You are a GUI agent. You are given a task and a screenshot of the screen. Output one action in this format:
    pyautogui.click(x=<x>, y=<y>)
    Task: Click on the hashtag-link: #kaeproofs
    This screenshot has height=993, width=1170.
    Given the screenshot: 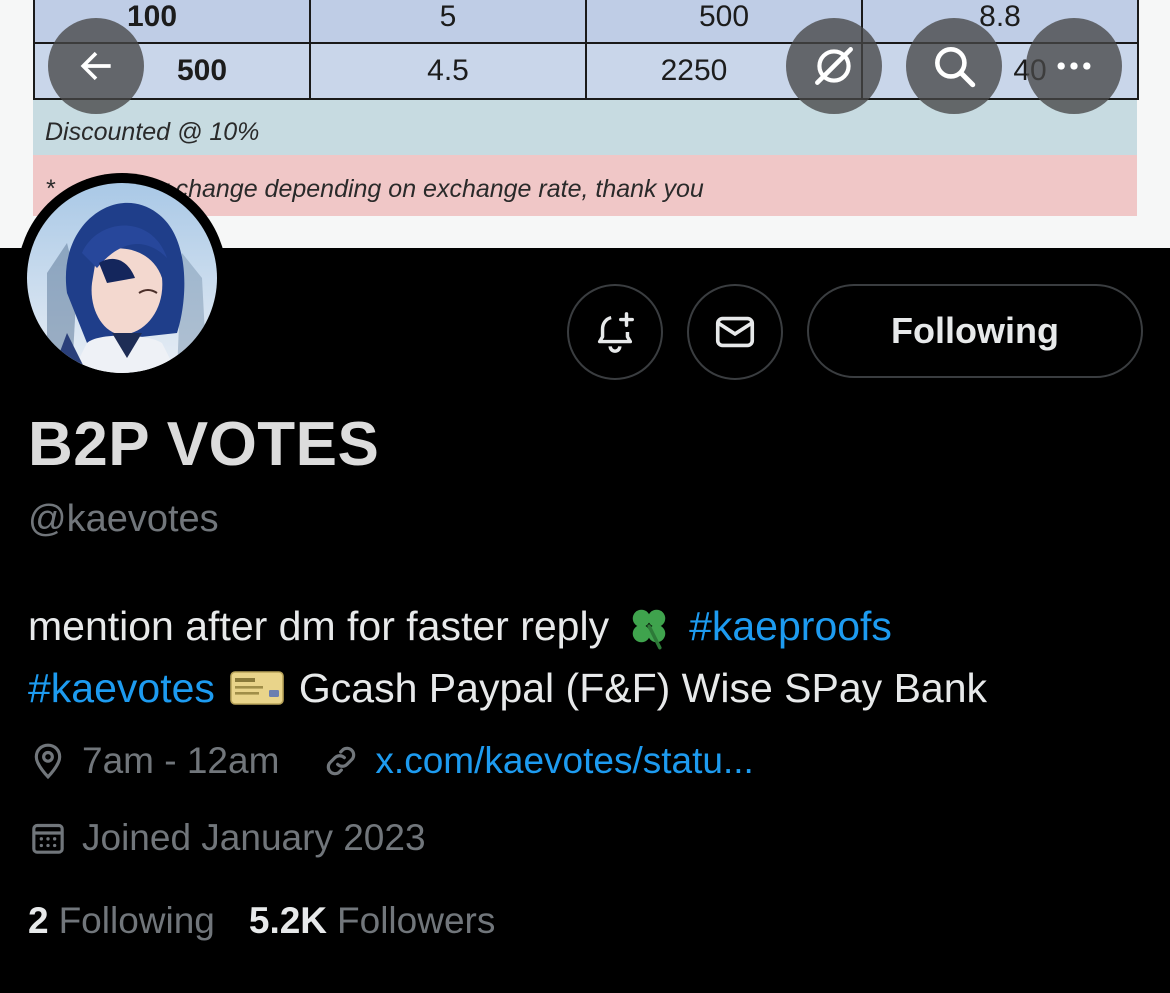 What is the action you would take?
    pyautogui.click(x=790, y=626)
    